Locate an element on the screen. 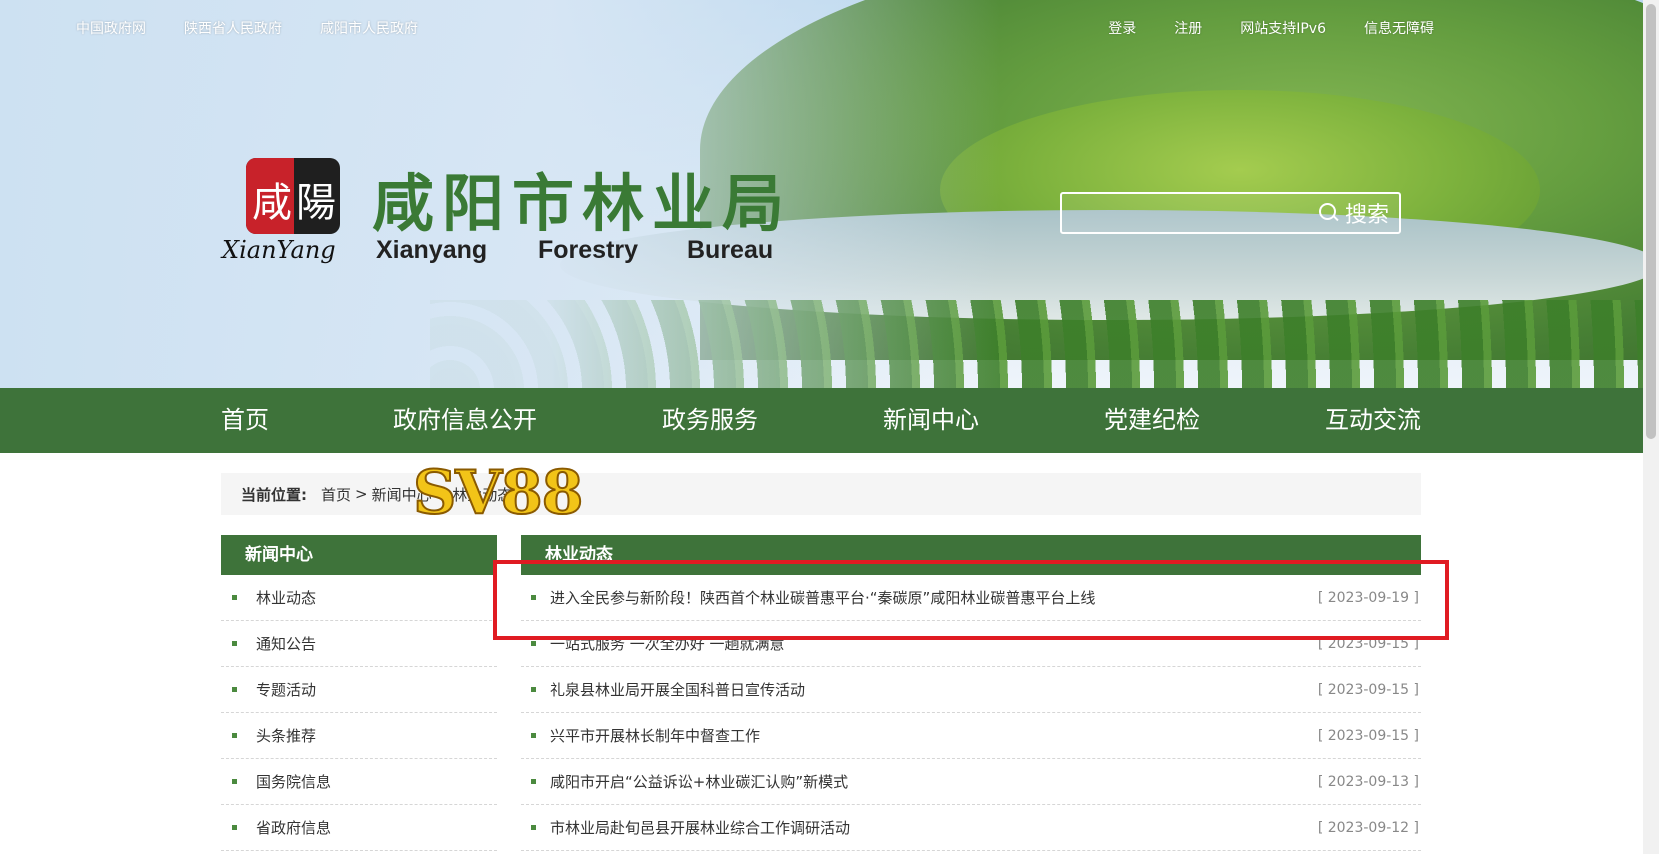 The width and height of the screenshot is (1659, 854). news-title: 兴平市开展林长制年中督查工作 is located at coordinates (934, 735).